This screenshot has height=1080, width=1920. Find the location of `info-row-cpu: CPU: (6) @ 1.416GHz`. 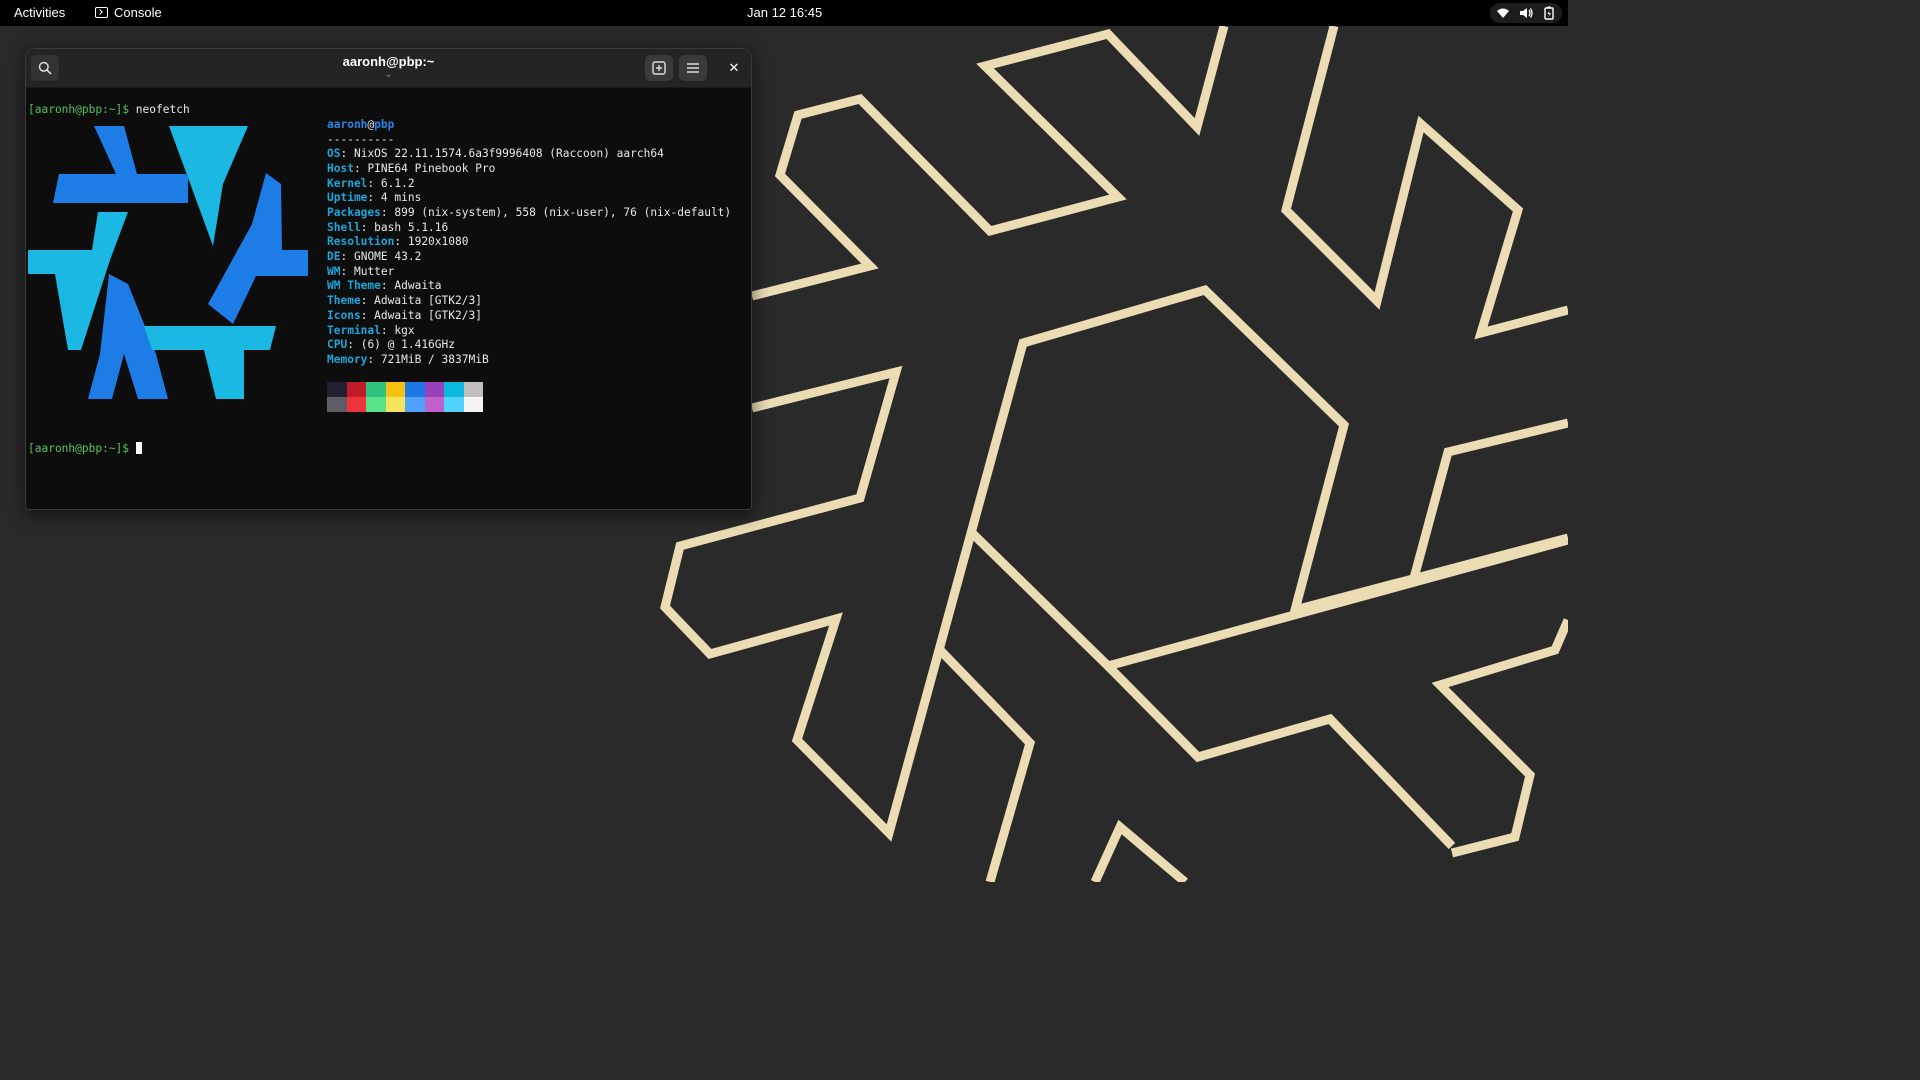

info-row-cpu: CPU: (6) @ 1.416GHz is located at coordinates (391, 344).